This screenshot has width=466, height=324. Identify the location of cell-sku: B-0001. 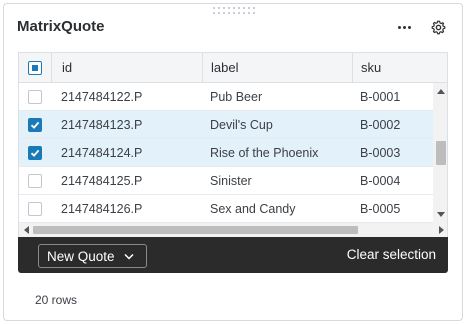
(380, 97).